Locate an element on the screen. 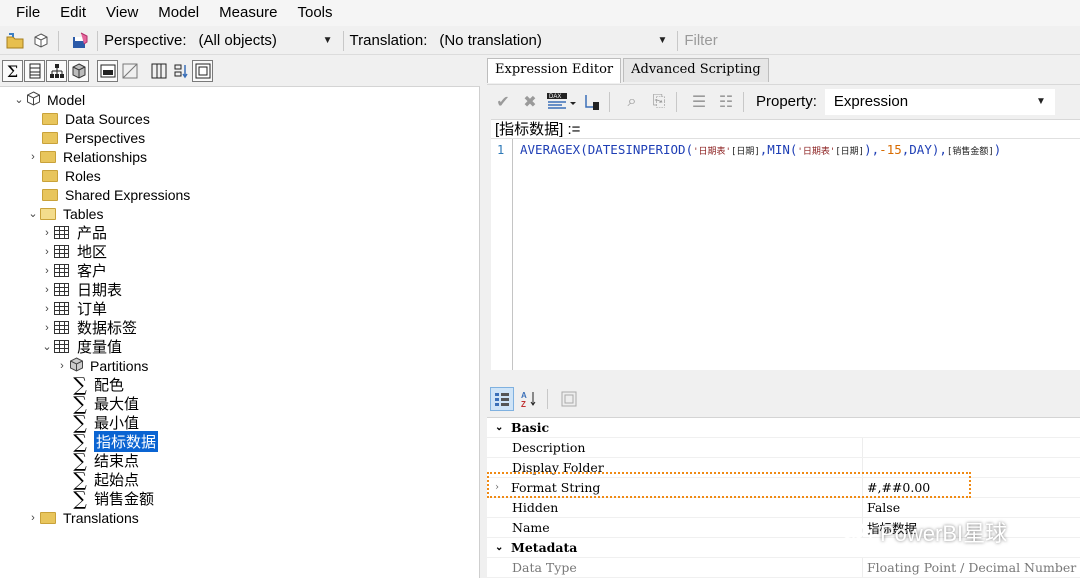  menu-bar: File Edit View Model Measure Tools is located at coordinates (540, 13).